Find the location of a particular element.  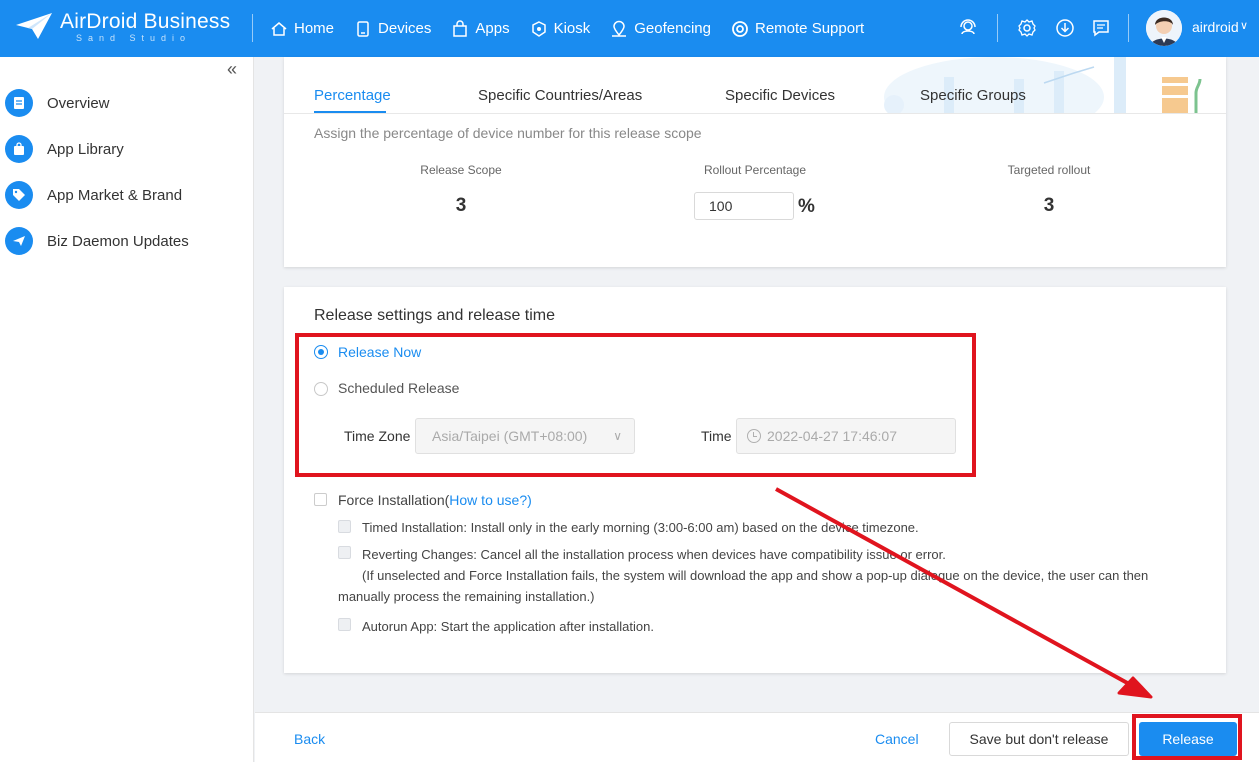

nav-label: Geofencing is located at coordinates (672, 28).